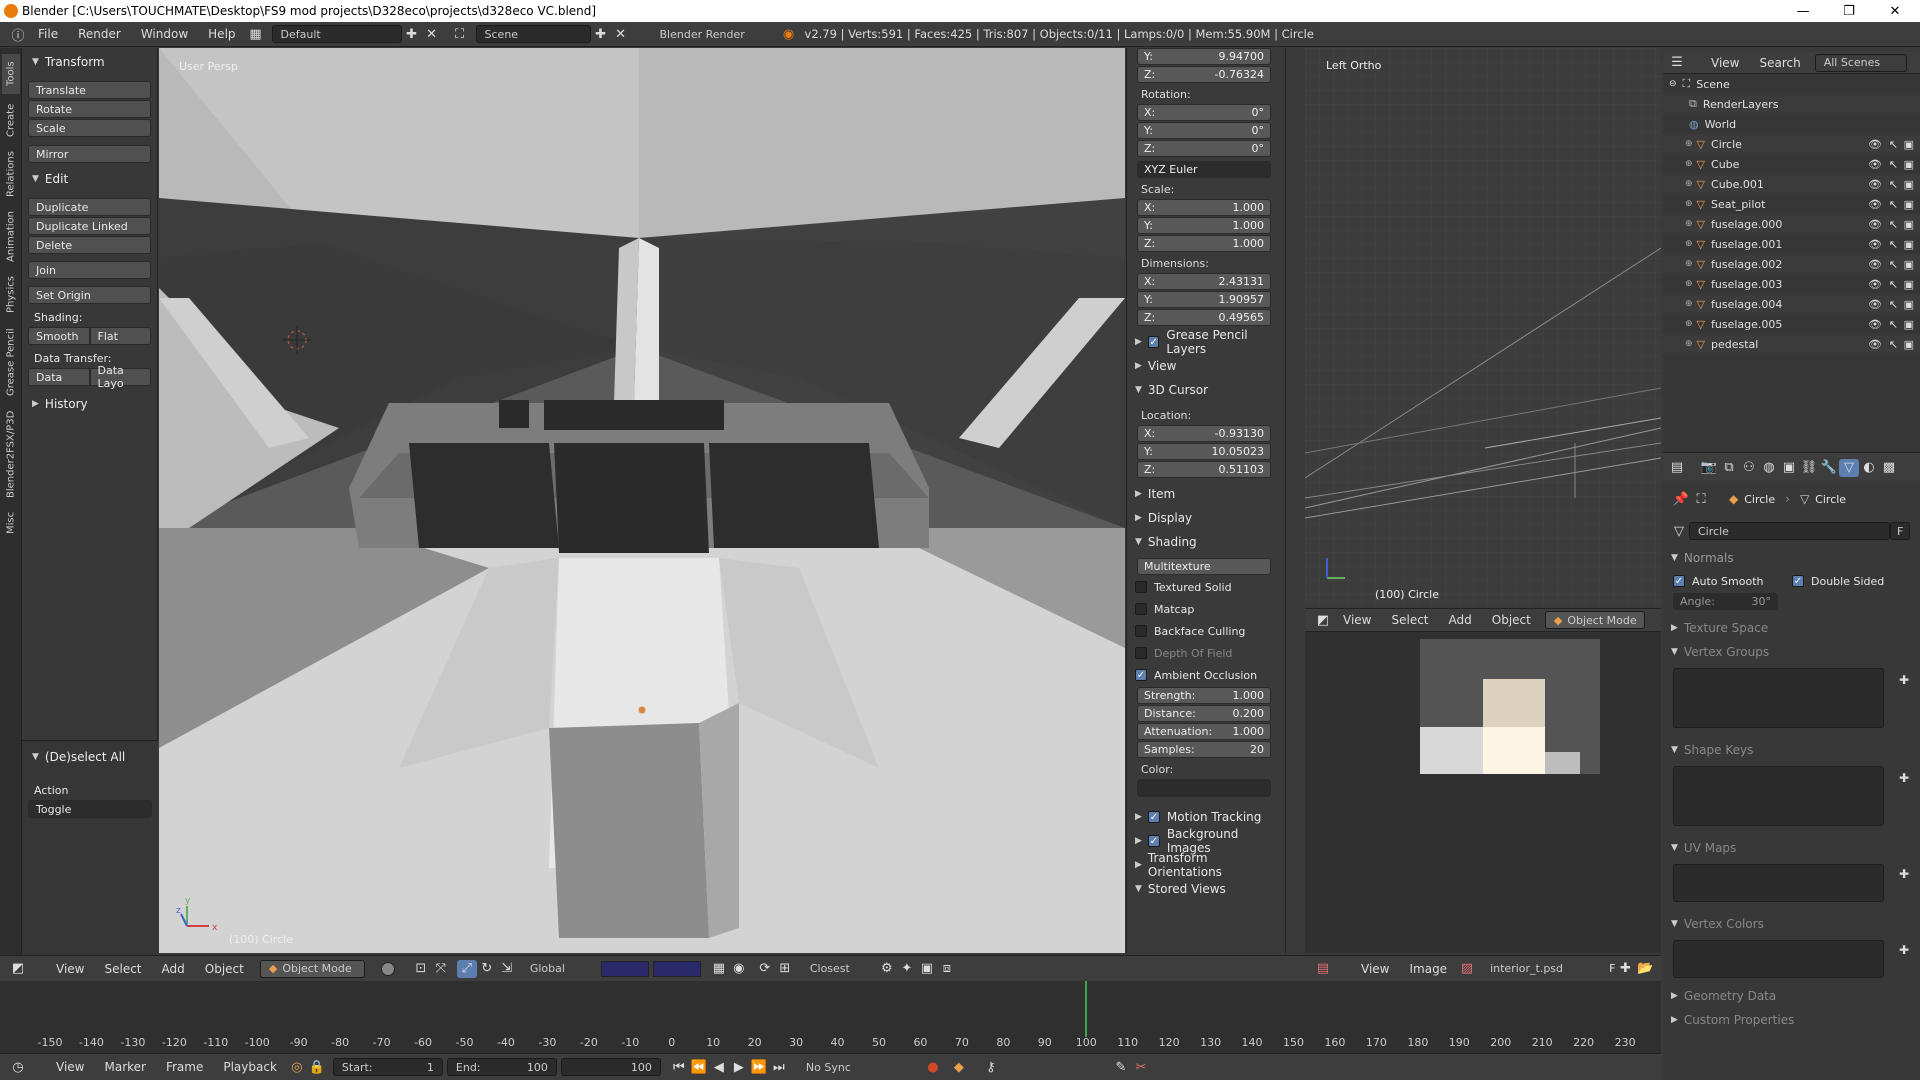 This screenshot has width=1920, height=1080. What do you see at coordinates (89, 245) in the screenshot?
I see `delete-button: Delete` at bounding box center [89, 245].